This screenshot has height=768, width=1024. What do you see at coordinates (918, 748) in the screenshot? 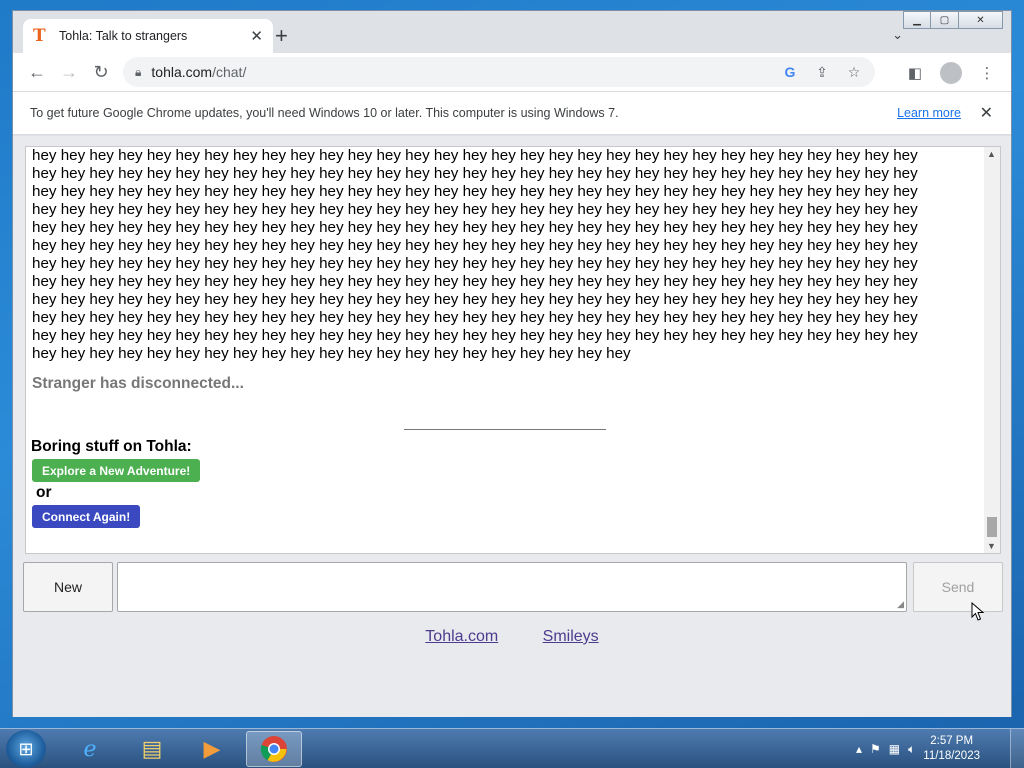
I see `system-tray: ▴ ⚑ ▦ 🔈︎ 2:57 PM 11/18/2023` at bounding box center [918, 748].